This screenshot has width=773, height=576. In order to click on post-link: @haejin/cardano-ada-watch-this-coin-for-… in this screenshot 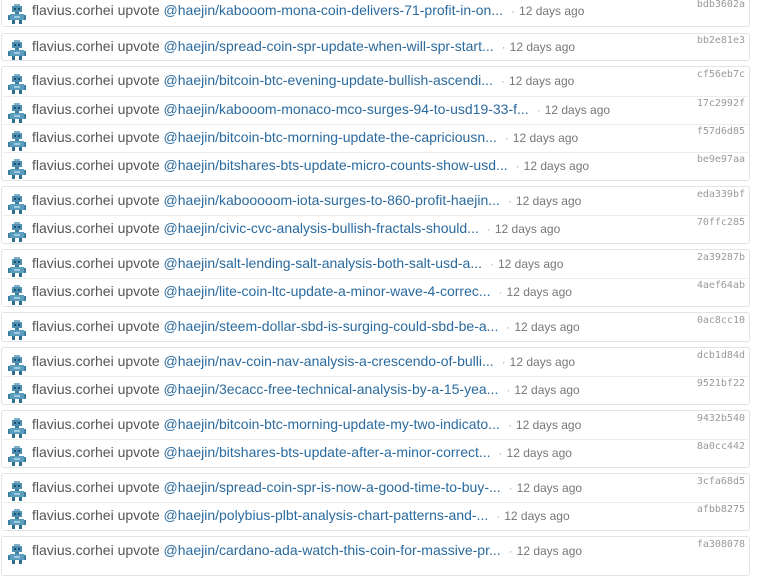, I will do `click(332, 550)`.